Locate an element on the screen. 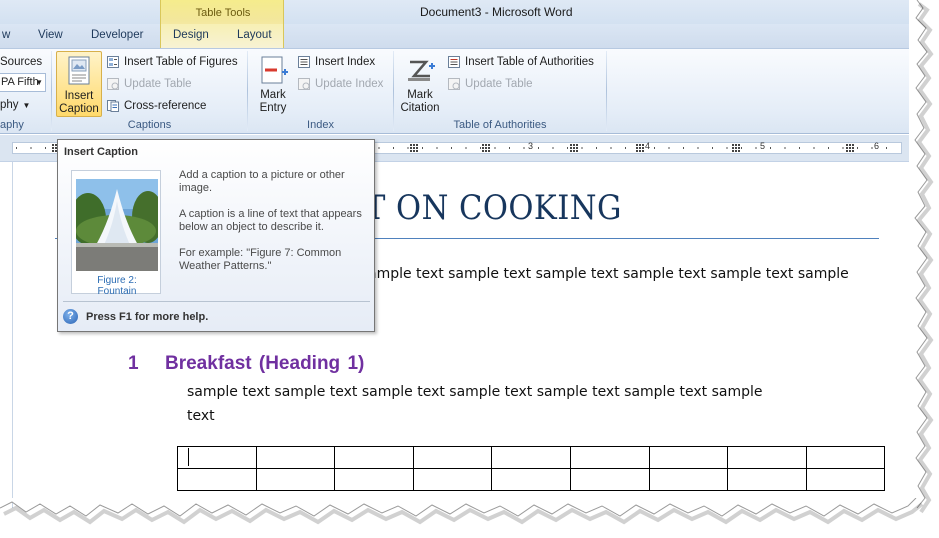 The image size is (939, 538). update-table-button: Update Table is located at coordinates (149, 84).